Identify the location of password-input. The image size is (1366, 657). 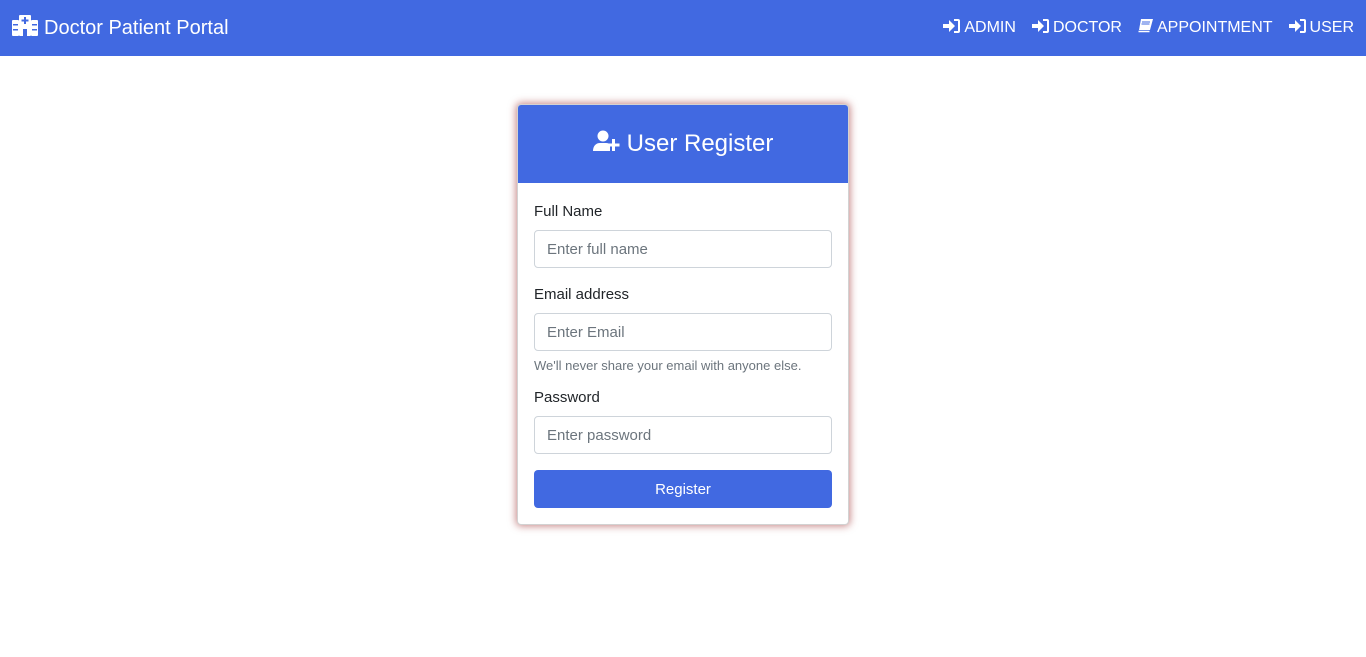
(683, 435).